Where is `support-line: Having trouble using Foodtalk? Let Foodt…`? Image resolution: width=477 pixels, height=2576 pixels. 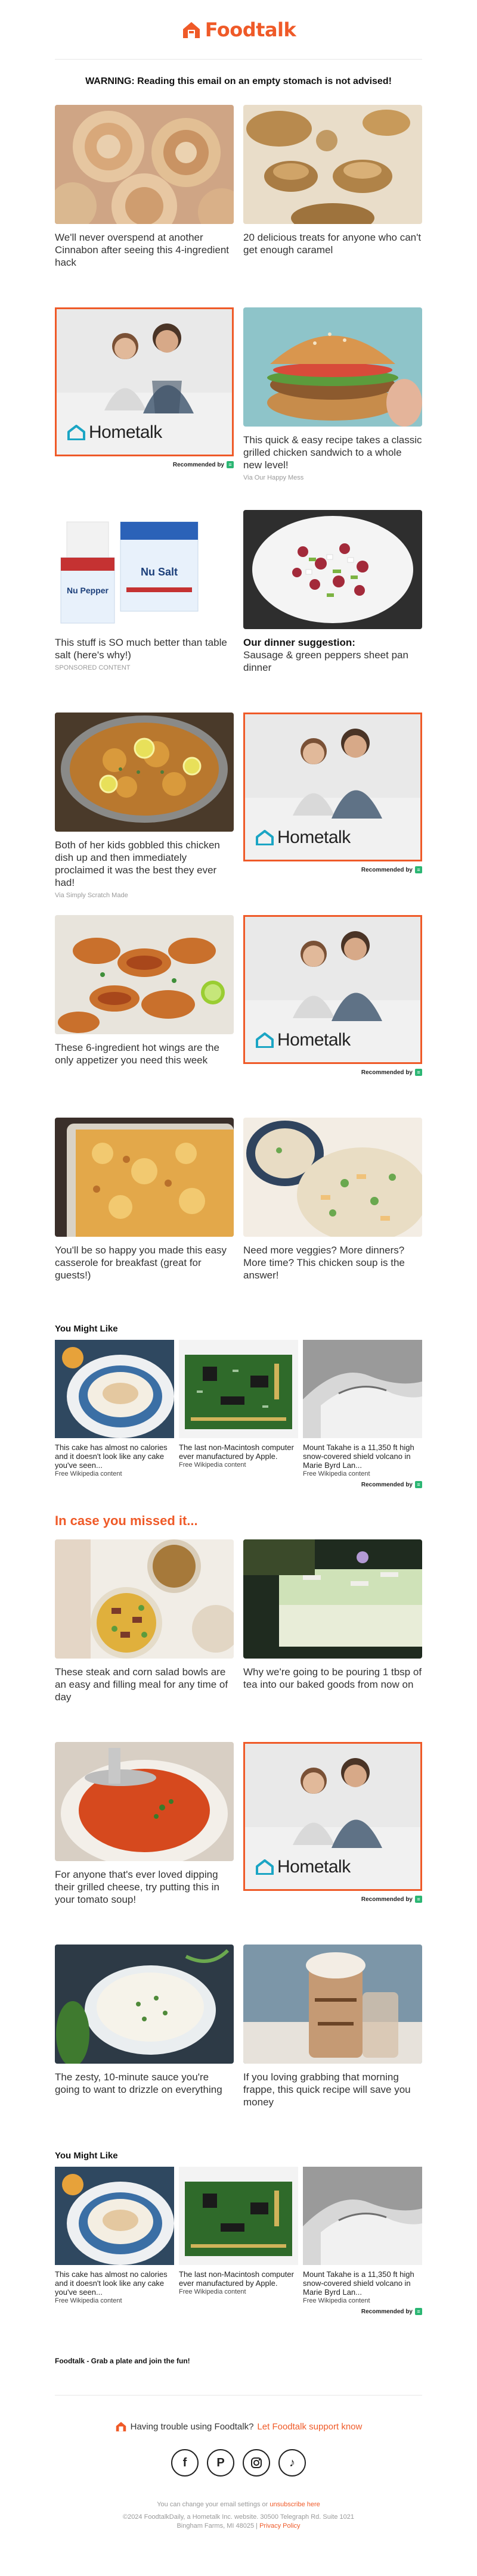
support-line: Having trouble using Foodtalk? Let Foodt… is located at coordinates (238, 2426).